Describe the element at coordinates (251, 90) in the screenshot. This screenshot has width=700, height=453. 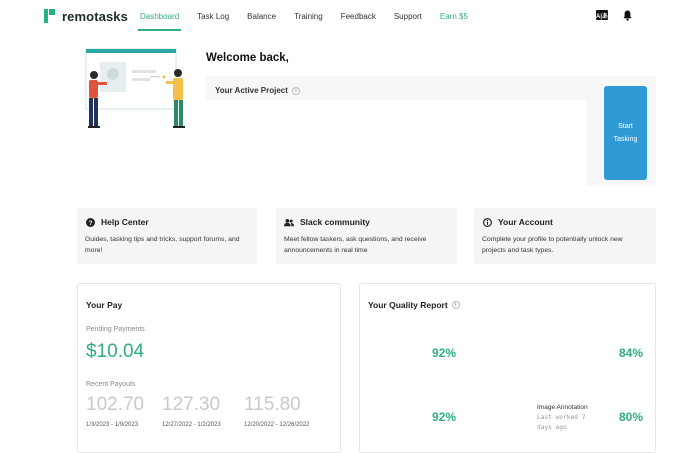
I see `active-project-label: Your Active Project` at that location.